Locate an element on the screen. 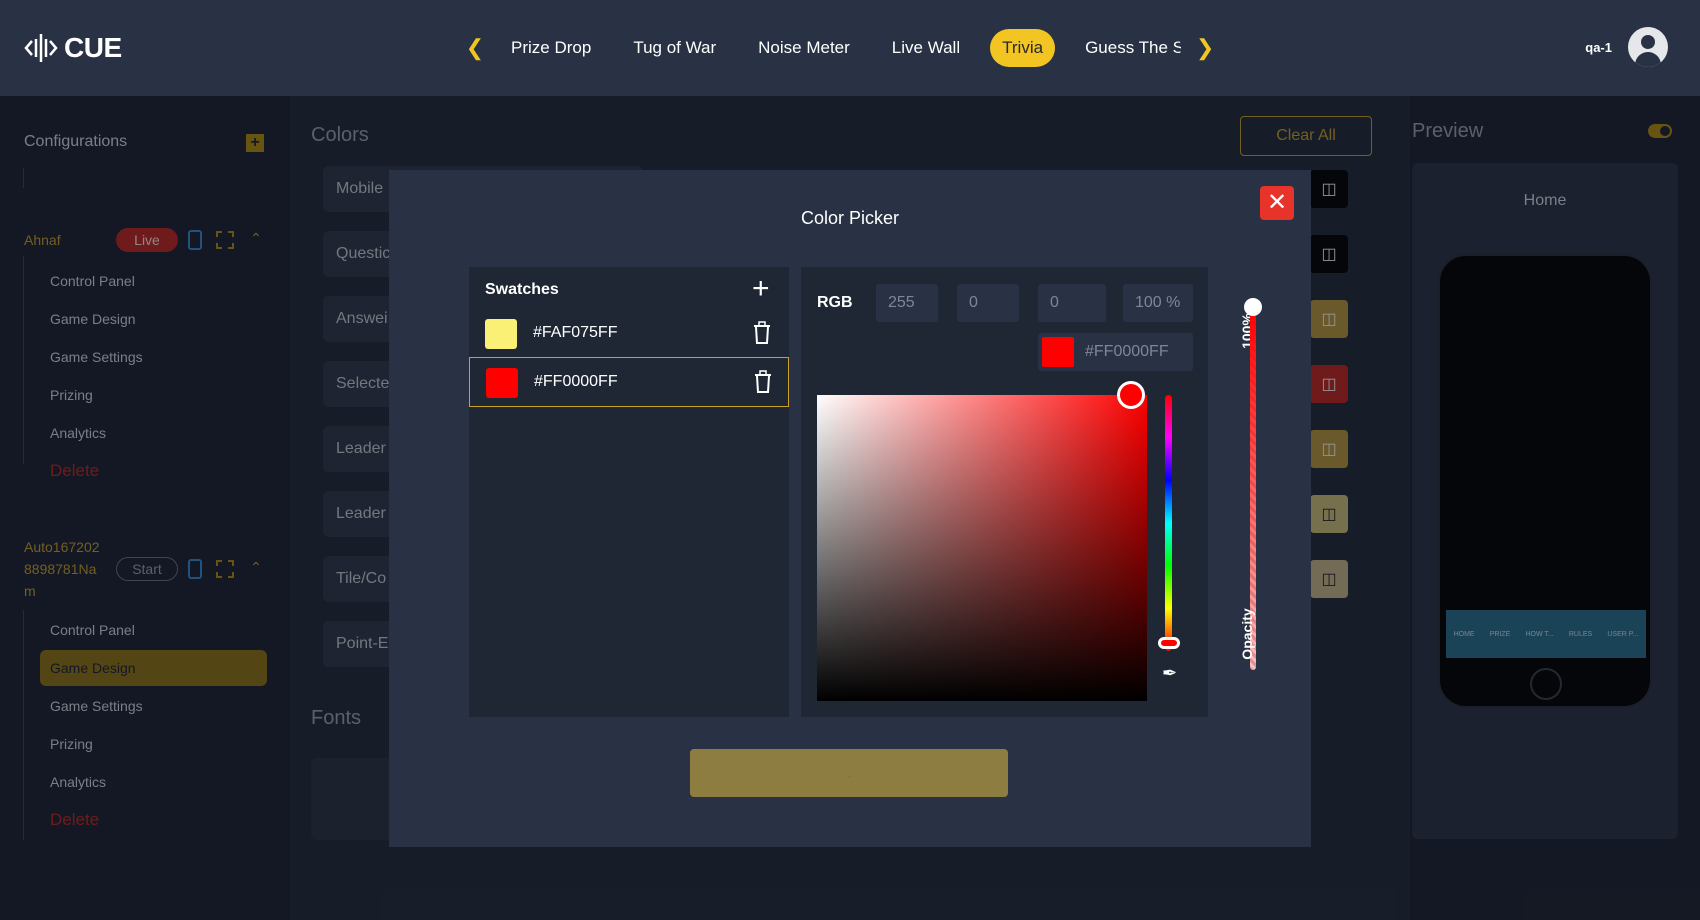 The width and height of the screenshot is (1700, 920). user-name: qa-1 is located at coordinates (1598, 47).